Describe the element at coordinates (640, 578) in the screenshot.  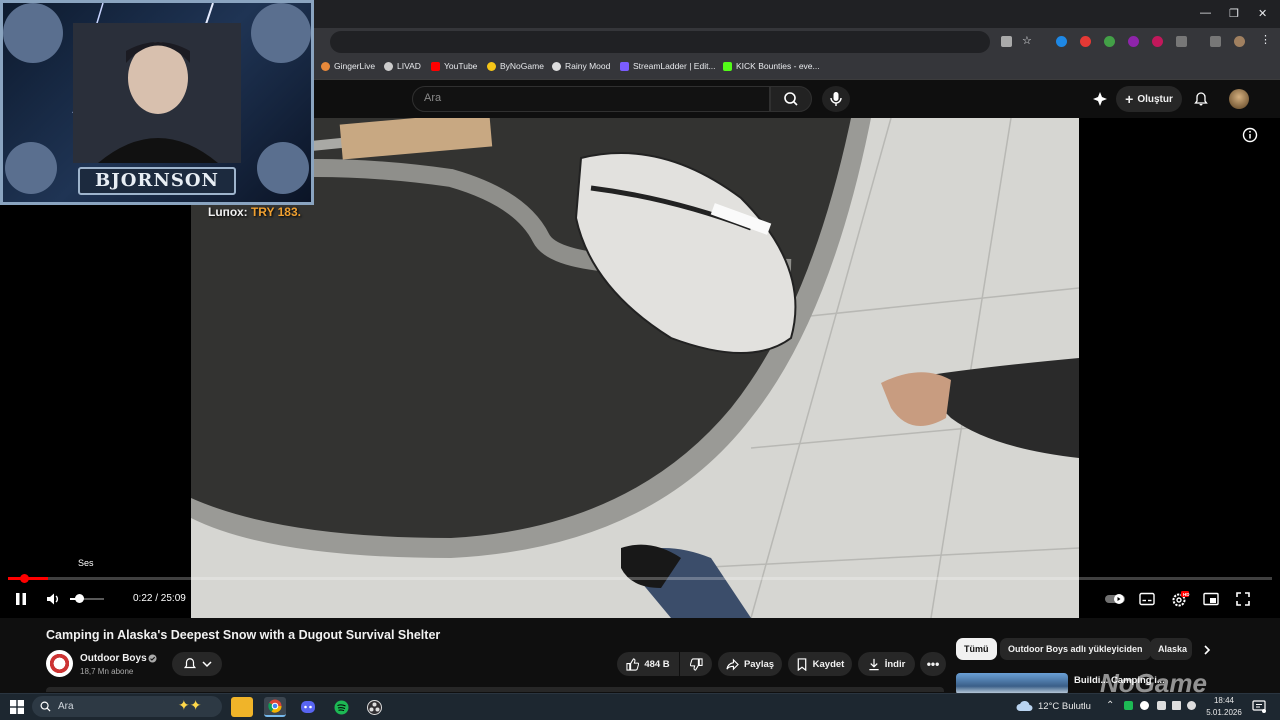
I see `progress-bar` at that location.